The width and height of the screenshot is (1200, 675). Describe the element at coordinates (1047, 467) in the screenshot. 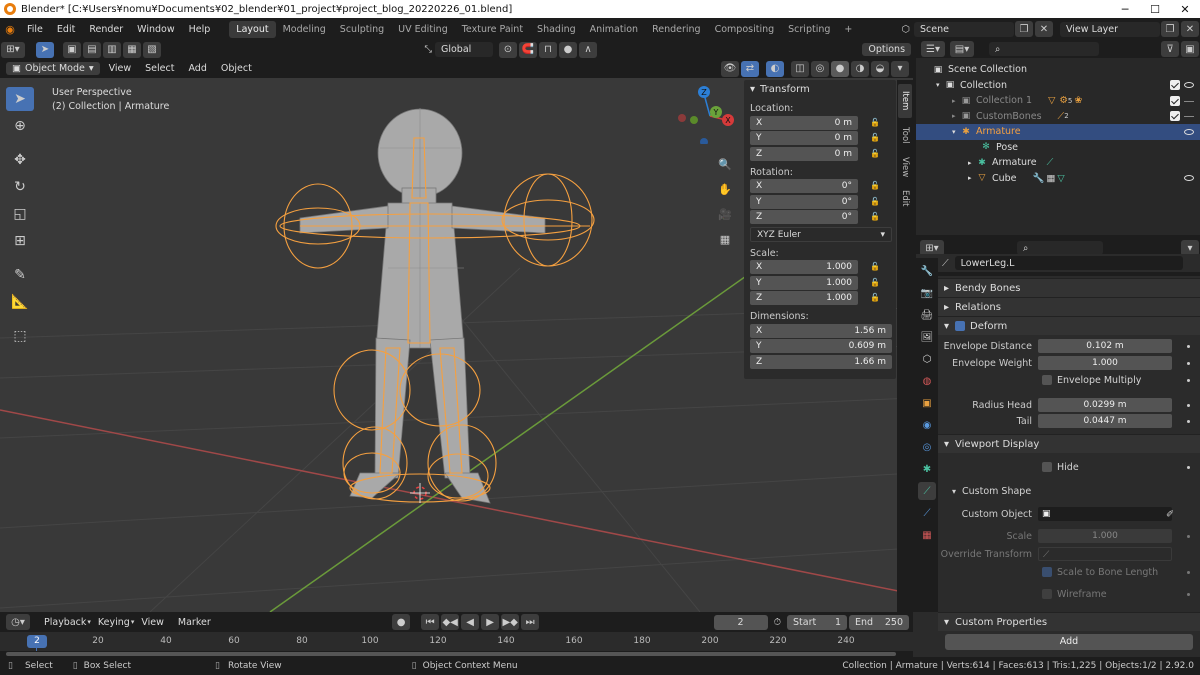

I see `hide-checkbox` at that location.